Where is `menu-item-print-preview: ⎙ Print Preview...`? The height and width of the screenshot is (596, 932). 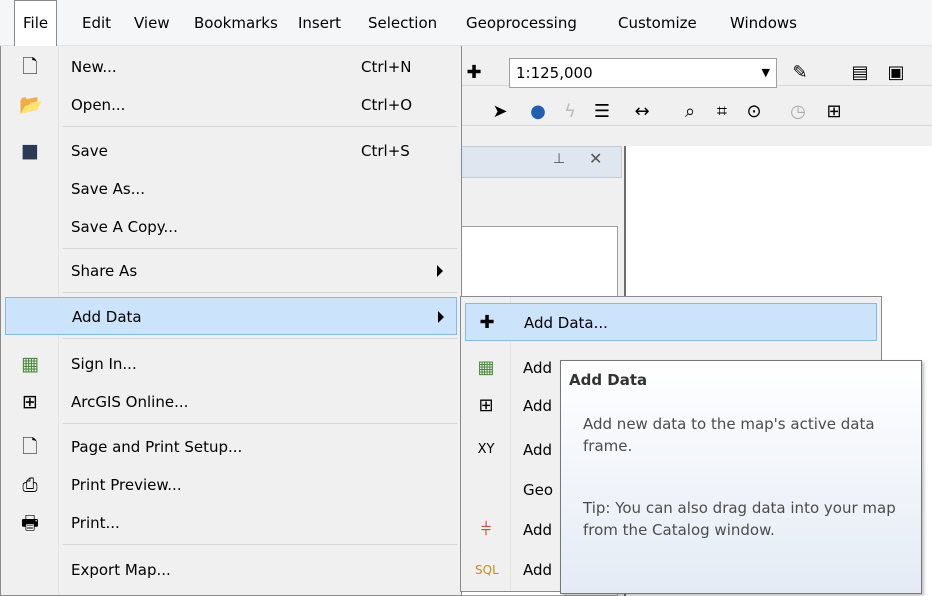
menu-item-print-preview: ⎙ Print Preview... is located at coordinates (231, 485).